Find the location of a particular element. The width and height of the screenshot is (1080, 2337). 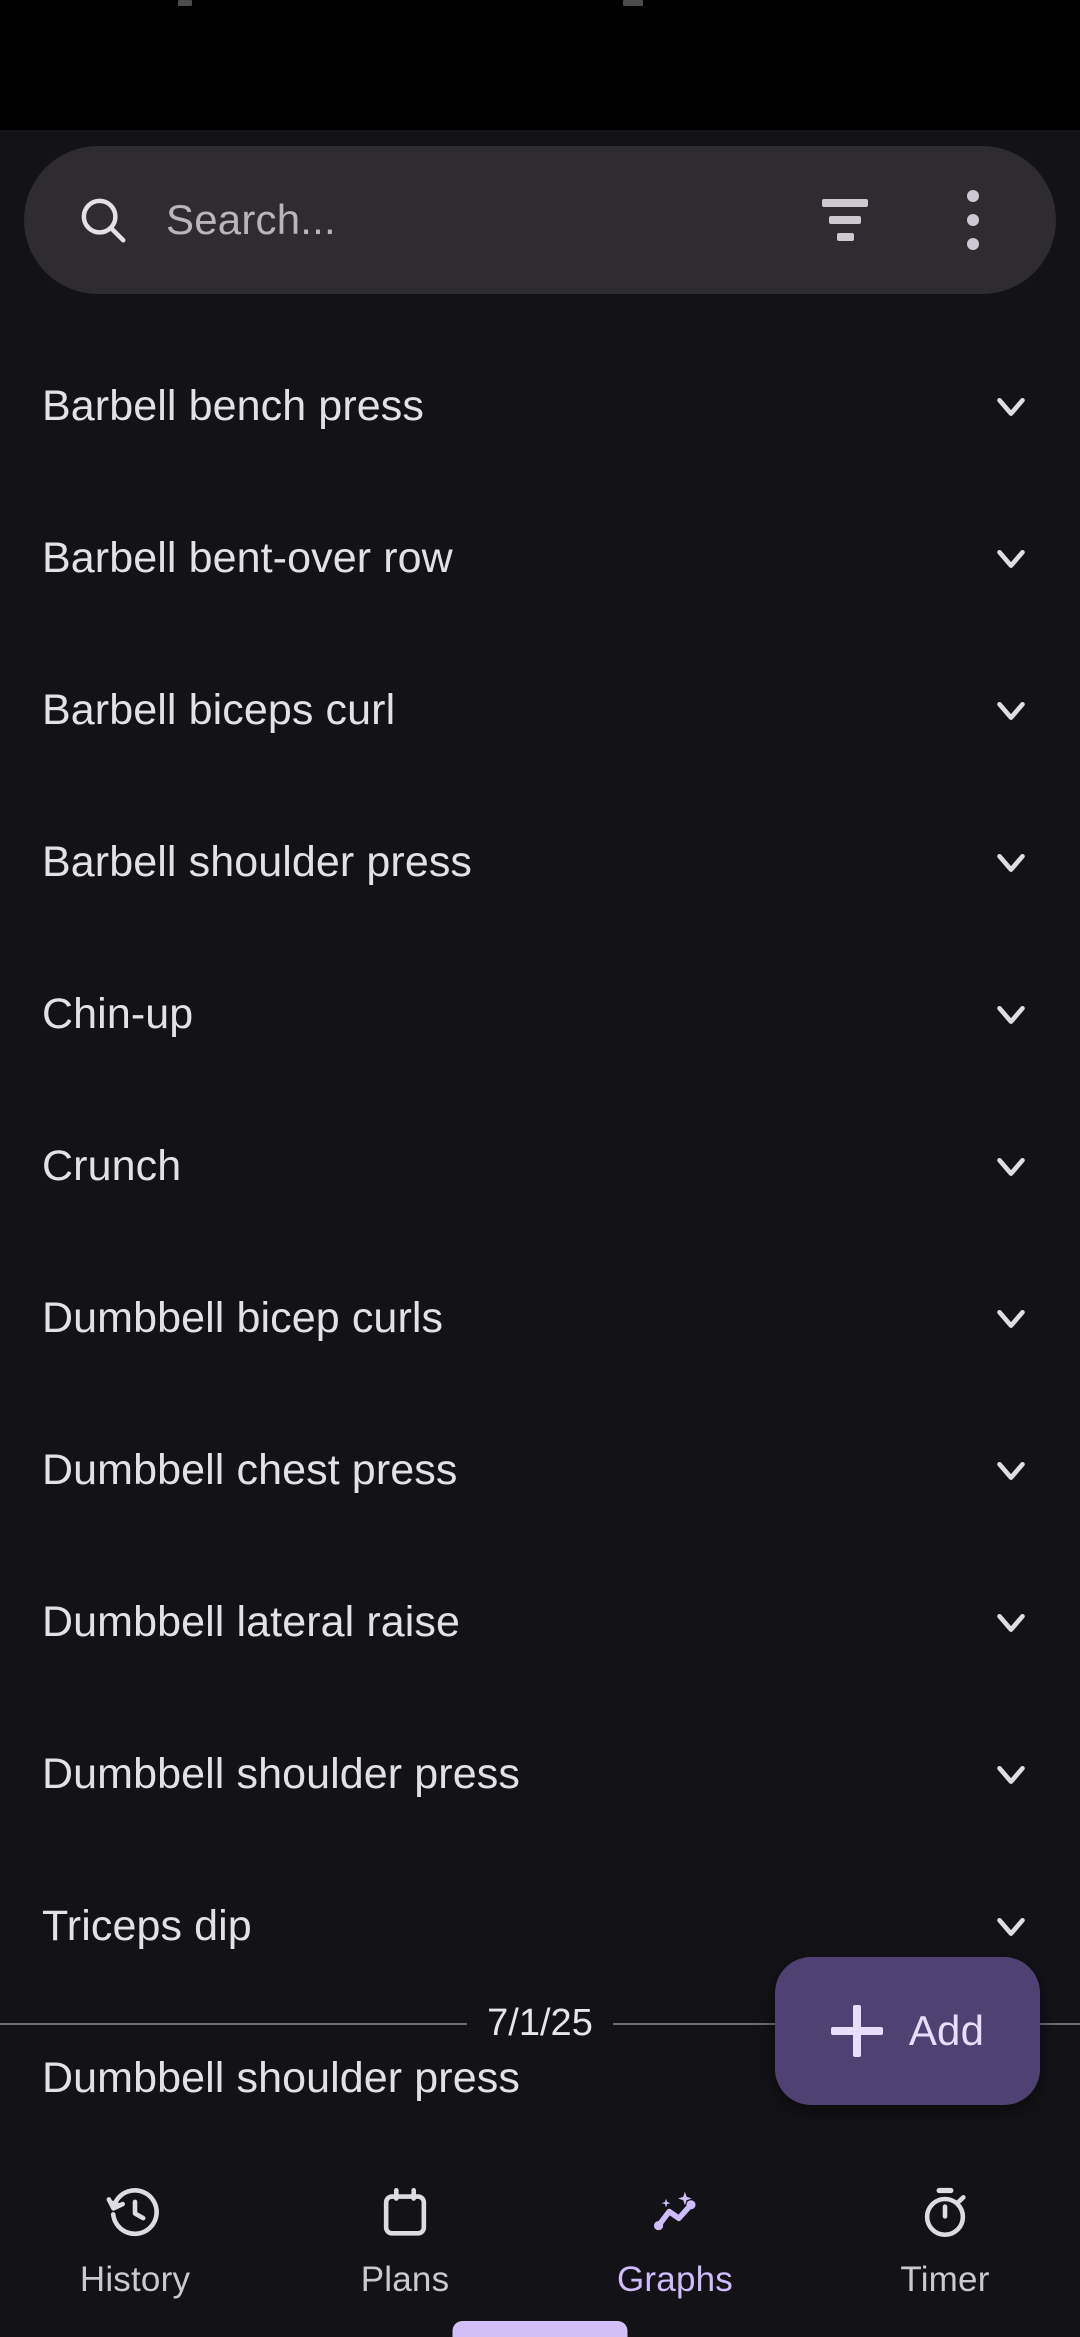

calendar-icon is located at coordinates (405, 2213).